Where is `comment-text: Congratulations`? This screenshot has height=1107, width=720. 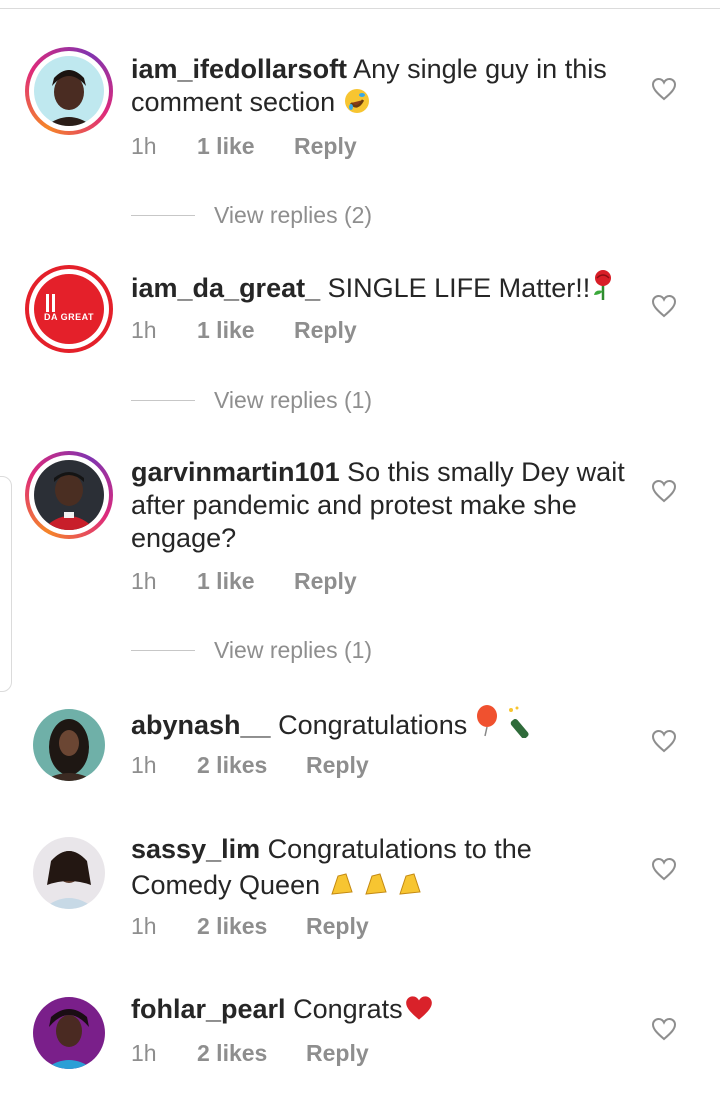 comment-text: Congratulations is located at coordinates (373, 725).